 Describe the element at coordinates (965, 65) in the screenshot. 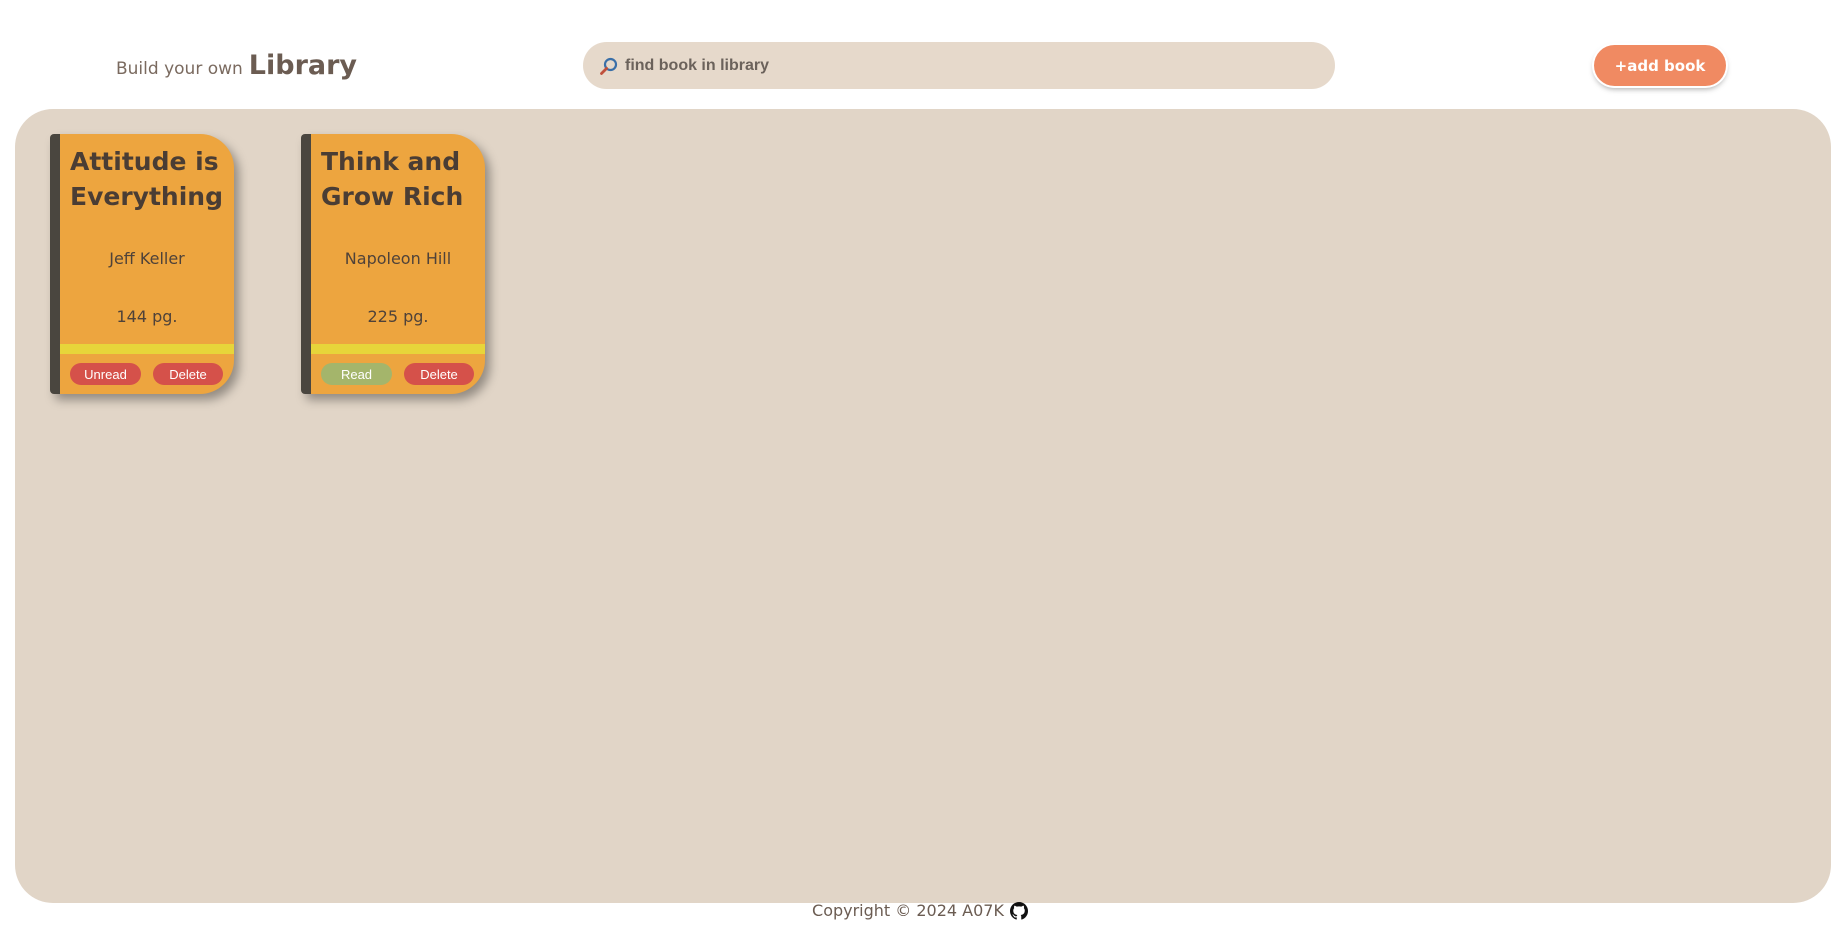

I see `search-input` at that location.